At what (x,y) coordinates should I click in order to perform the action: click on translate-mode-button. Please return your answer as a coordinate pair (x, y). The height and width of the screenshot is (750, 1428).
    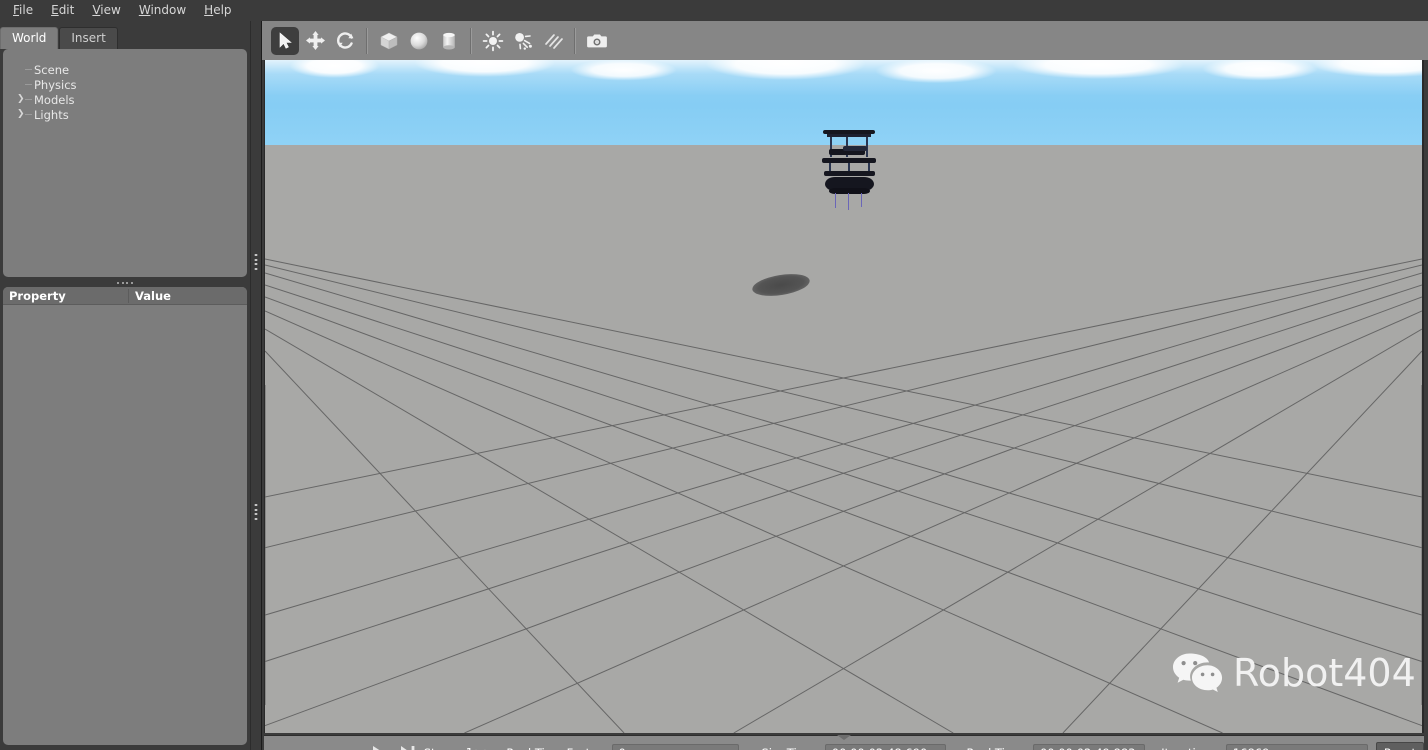
    Looking at the image, I should click on (315, 41).